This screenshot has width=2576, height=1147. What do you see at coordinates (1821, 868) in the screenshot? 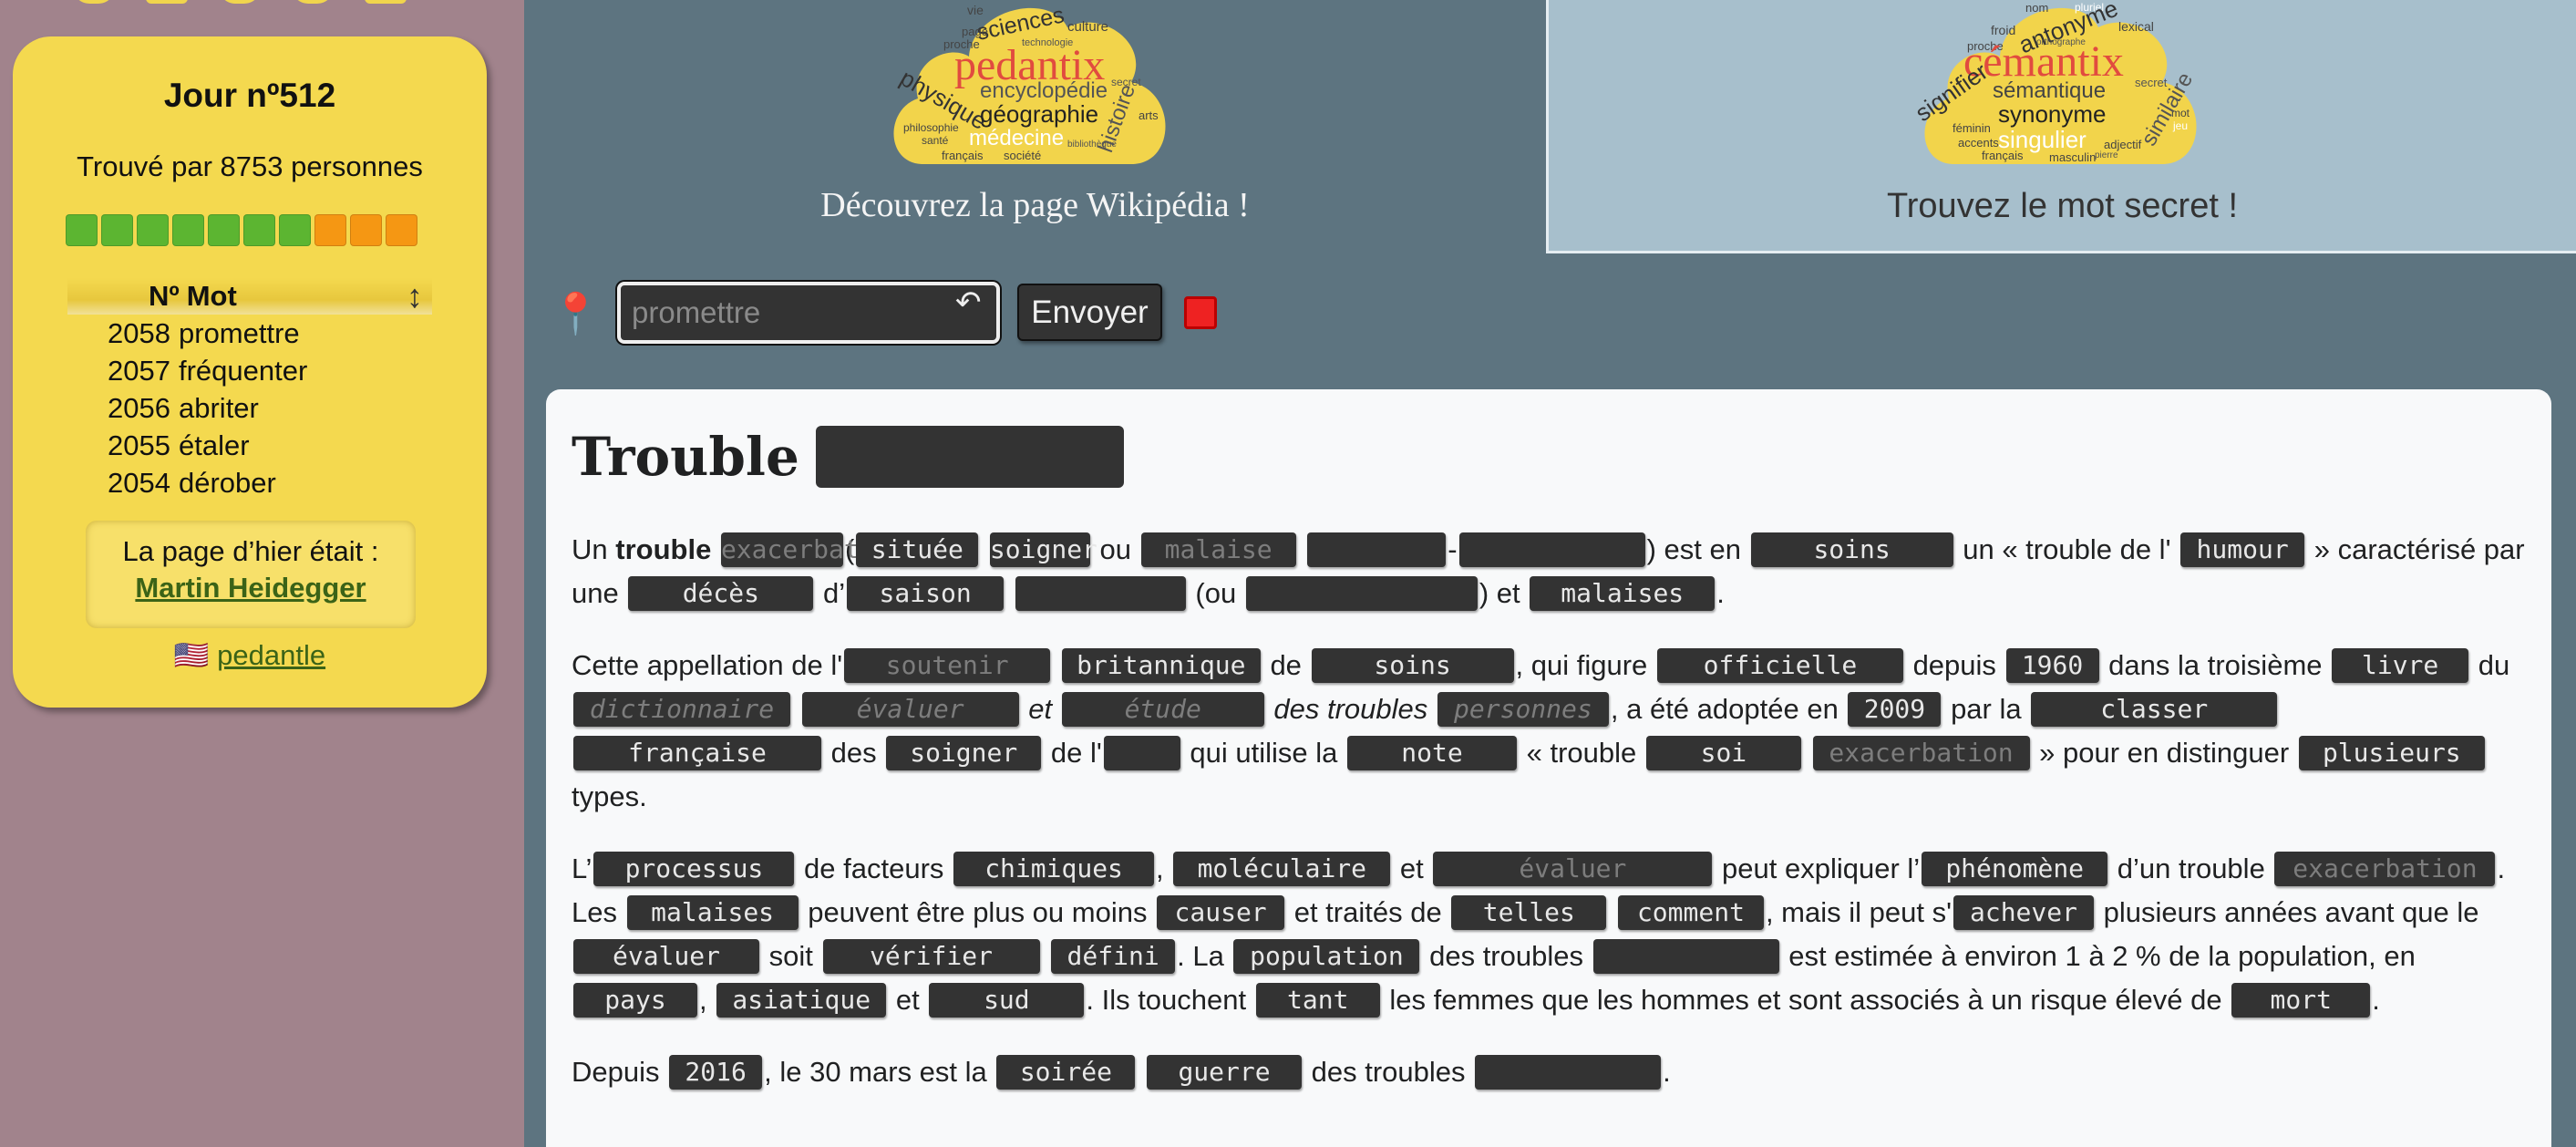
I see `text: peut expliquer l’` at bounding box center [1821, 868].